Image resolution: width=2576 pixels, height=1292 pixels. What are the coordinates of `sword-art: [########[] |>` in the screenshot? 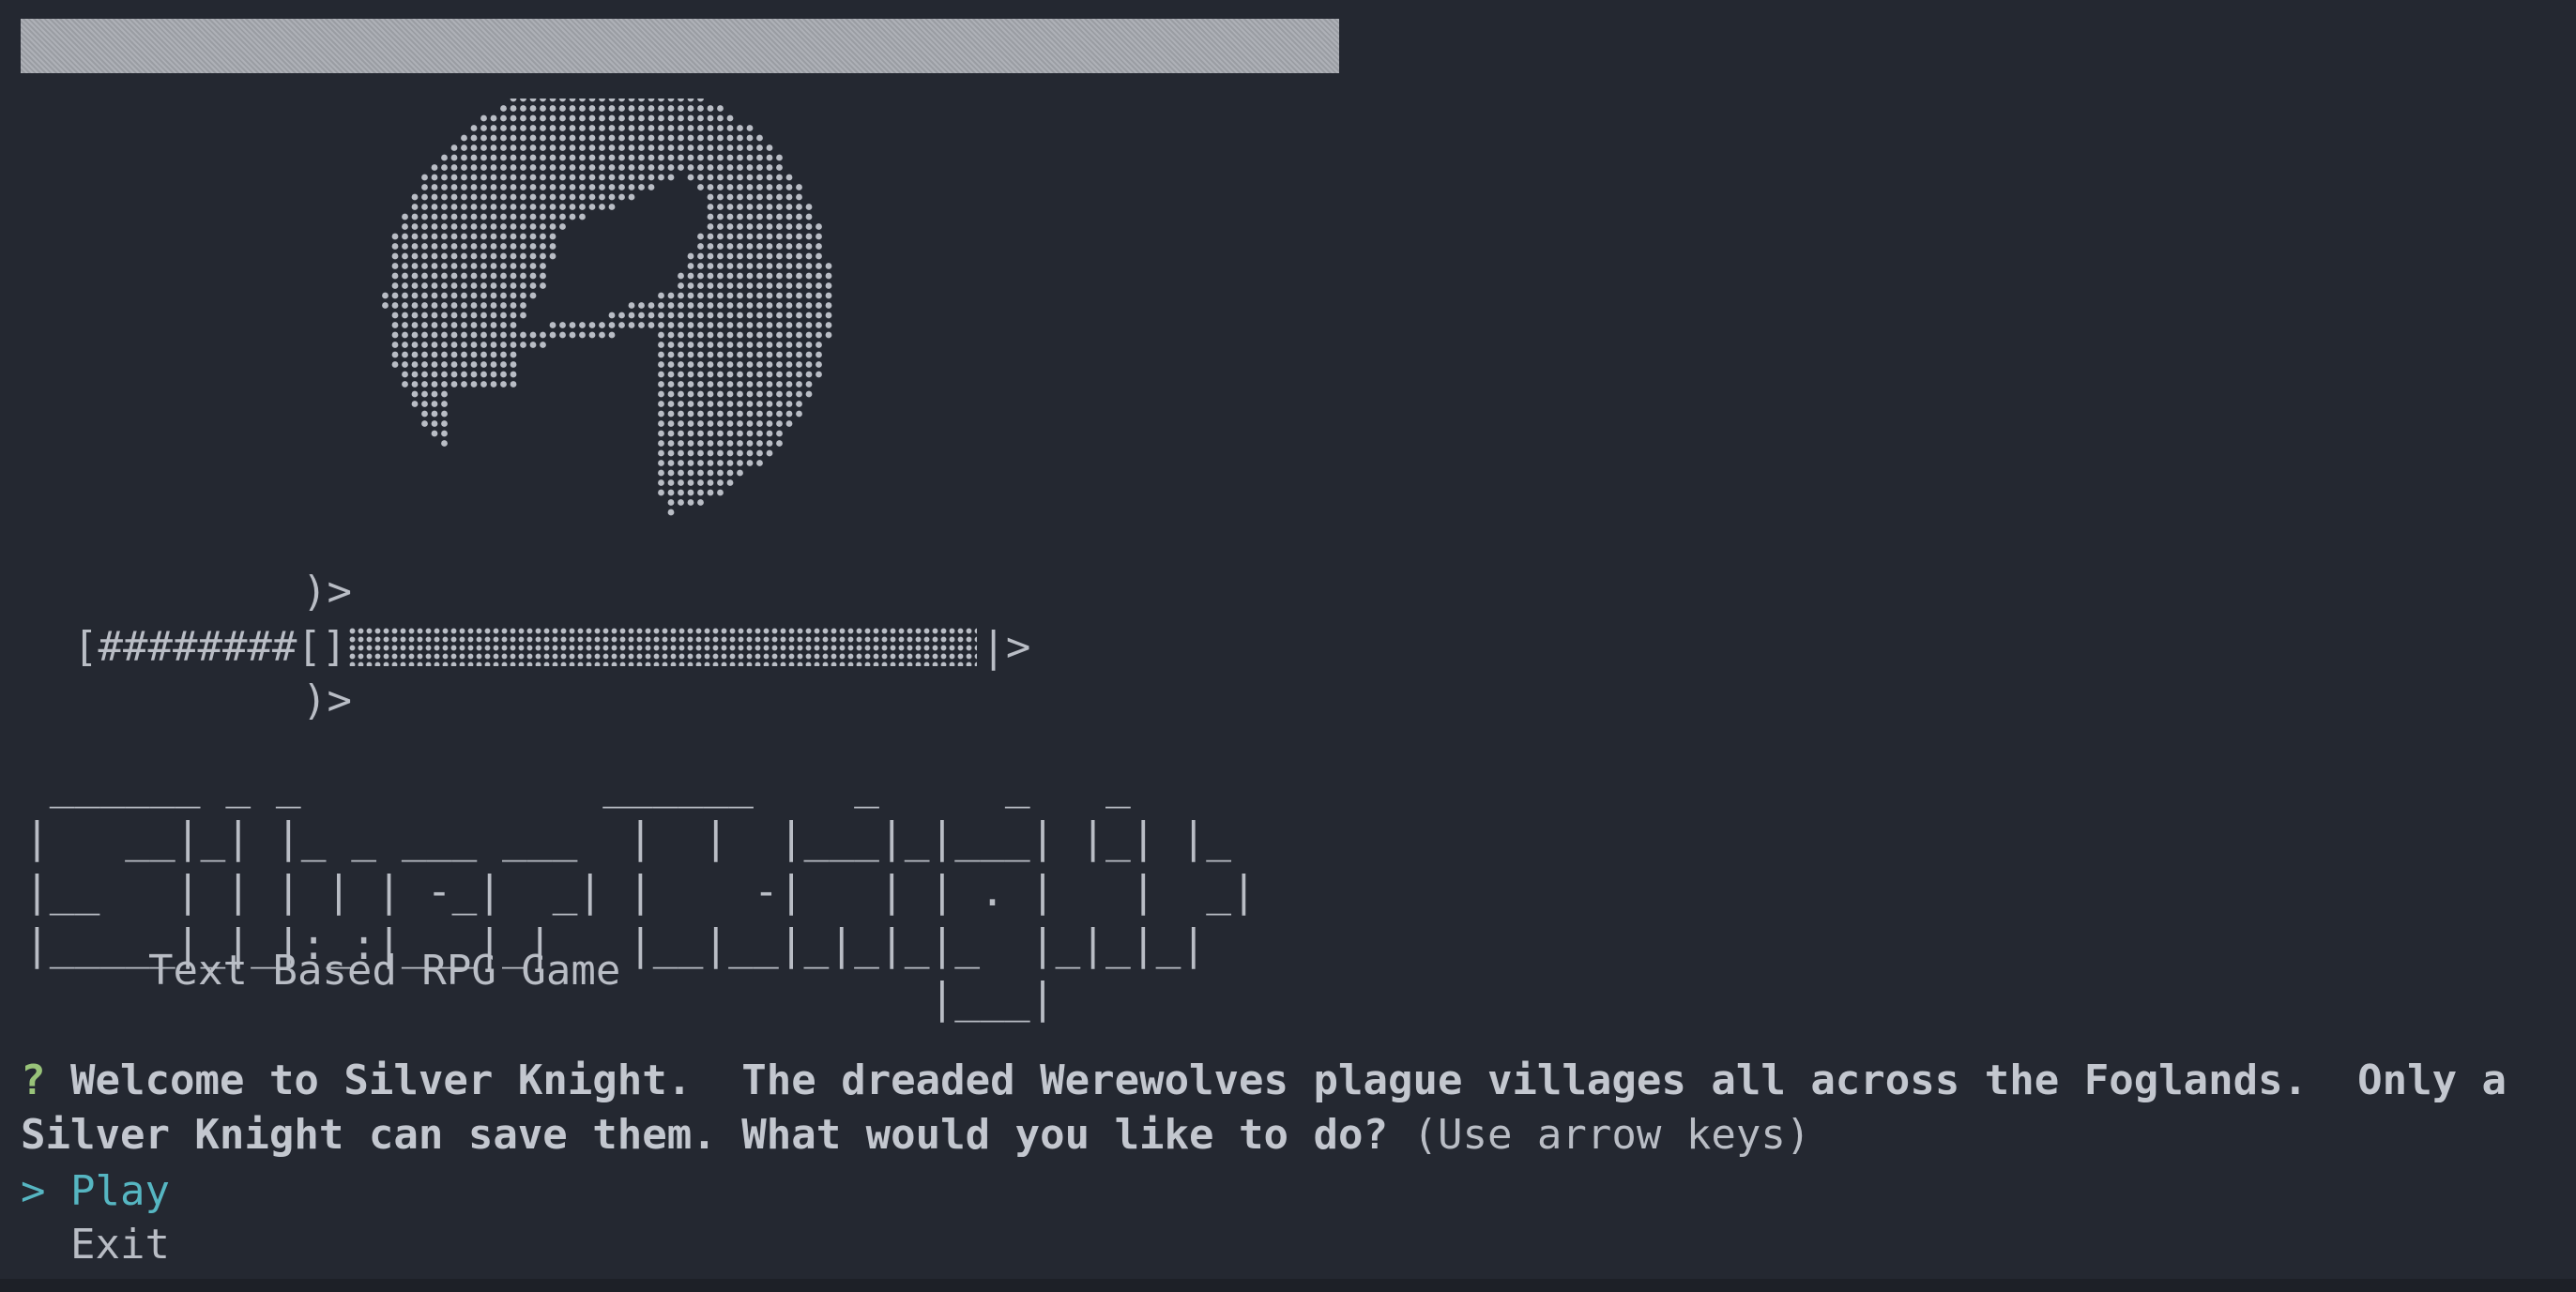 It's located at (551, 646).